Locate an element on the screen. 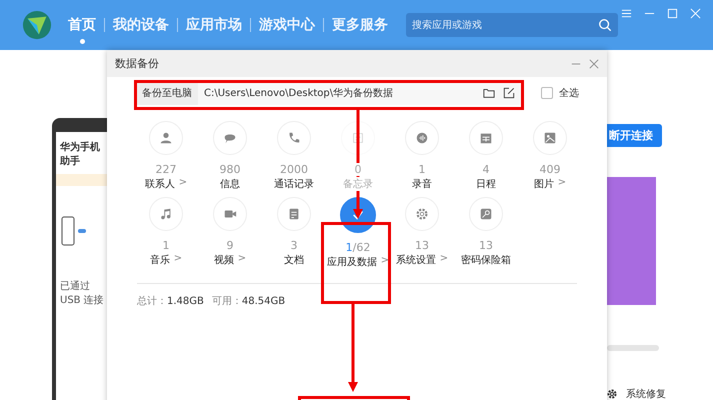  category-label: 视频 is located at coordinates (224, 260).